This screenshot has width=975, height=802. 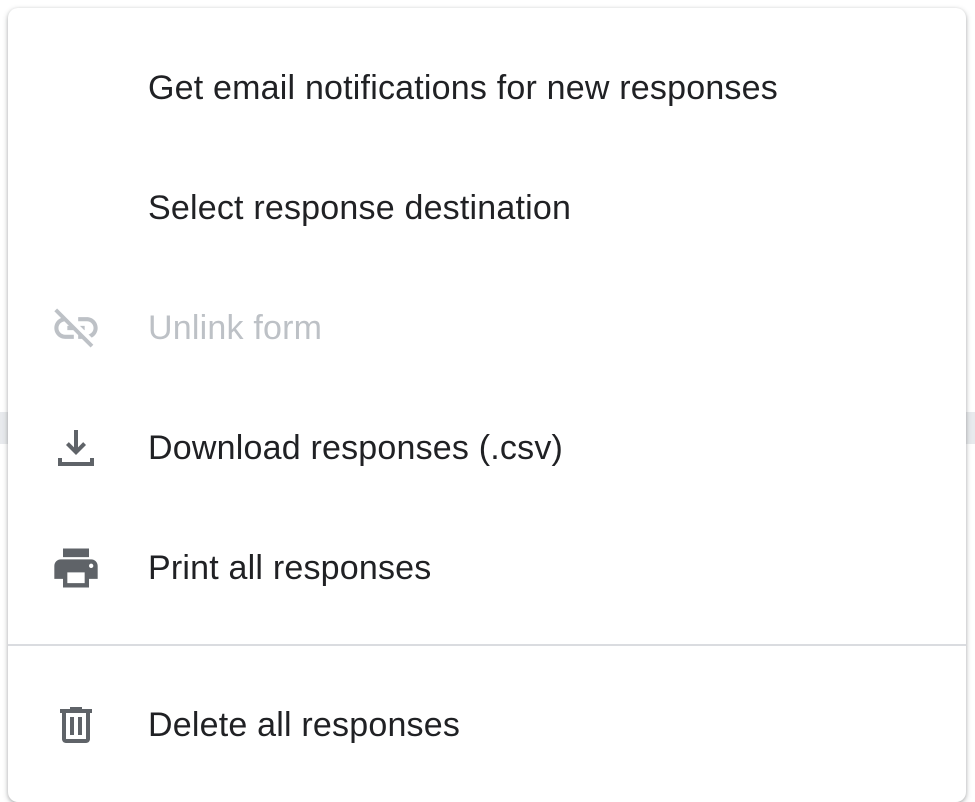 What do you see at coordinates (487, 568) in the screenshot?
I see `menu-item-print-all: Print all responses` at bounding box center [487, 568].